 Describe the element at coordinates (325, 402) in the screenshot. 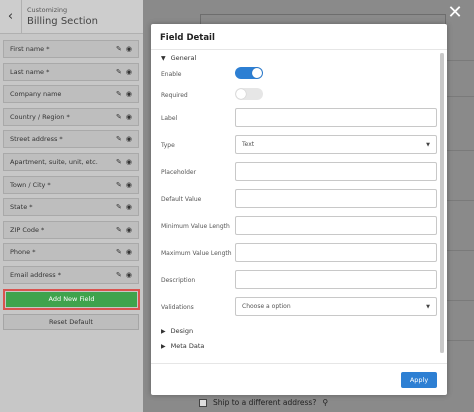

I see `map-pin-icon: ⚲` at that location.